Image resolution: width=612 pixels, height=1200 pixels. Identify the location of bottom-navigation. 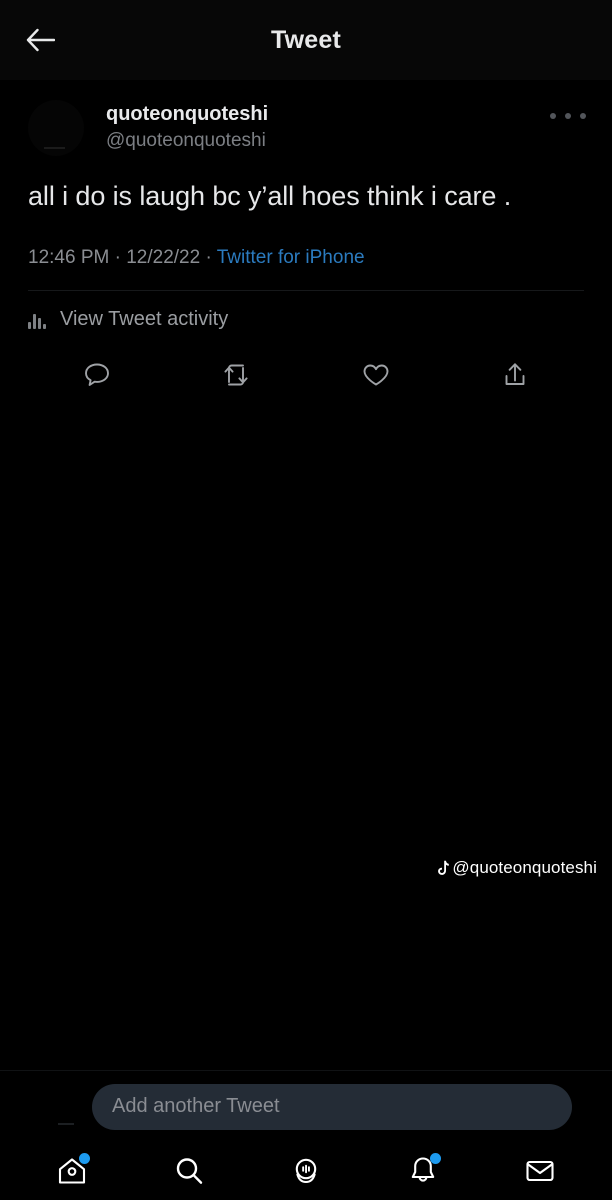
(306, 1171).